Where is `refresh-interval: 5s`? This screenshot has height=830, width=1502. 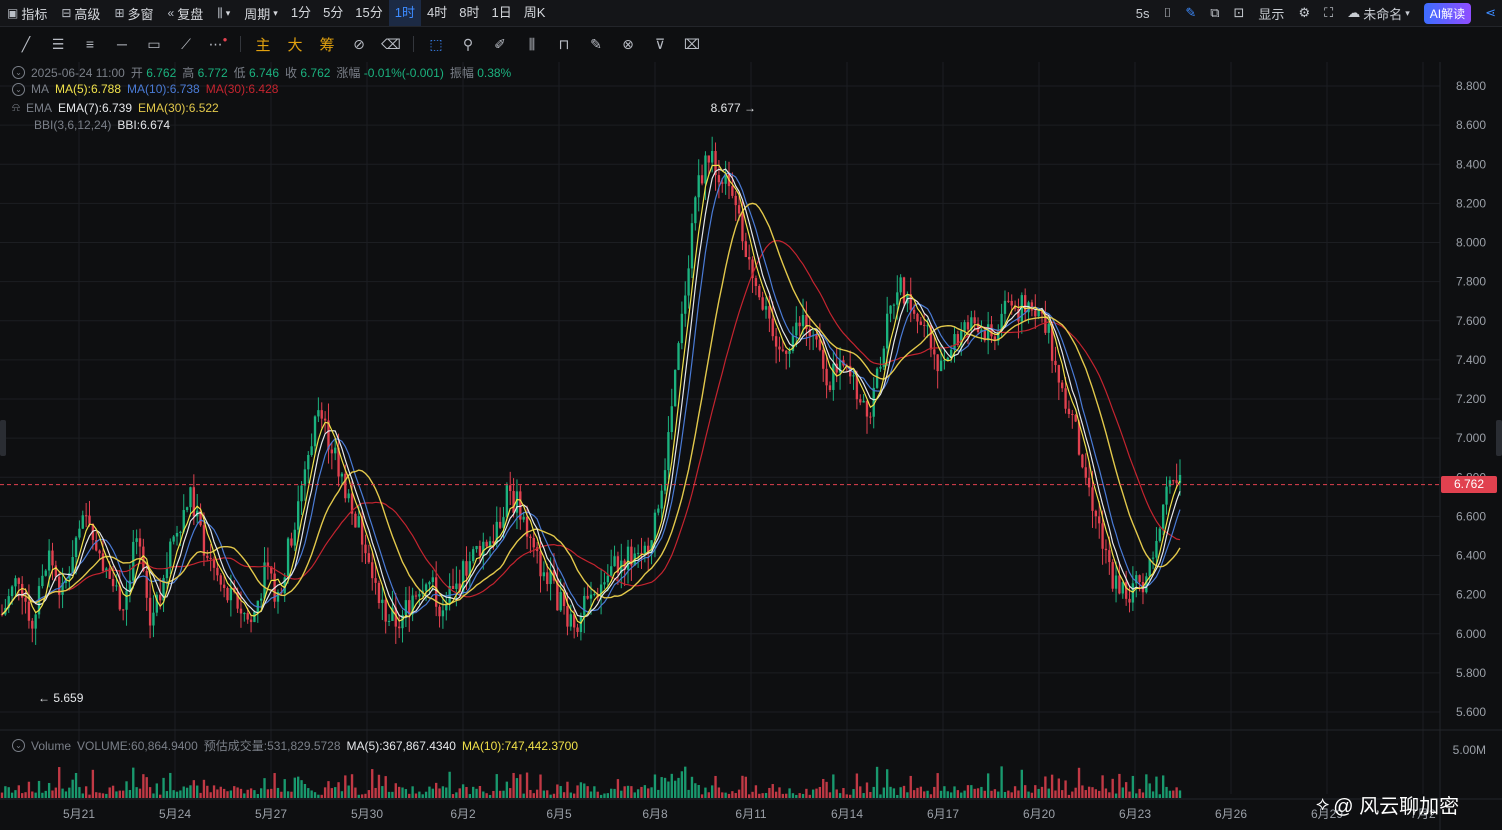 refresh-interval: 5s is located at coordinates (1143, 13).